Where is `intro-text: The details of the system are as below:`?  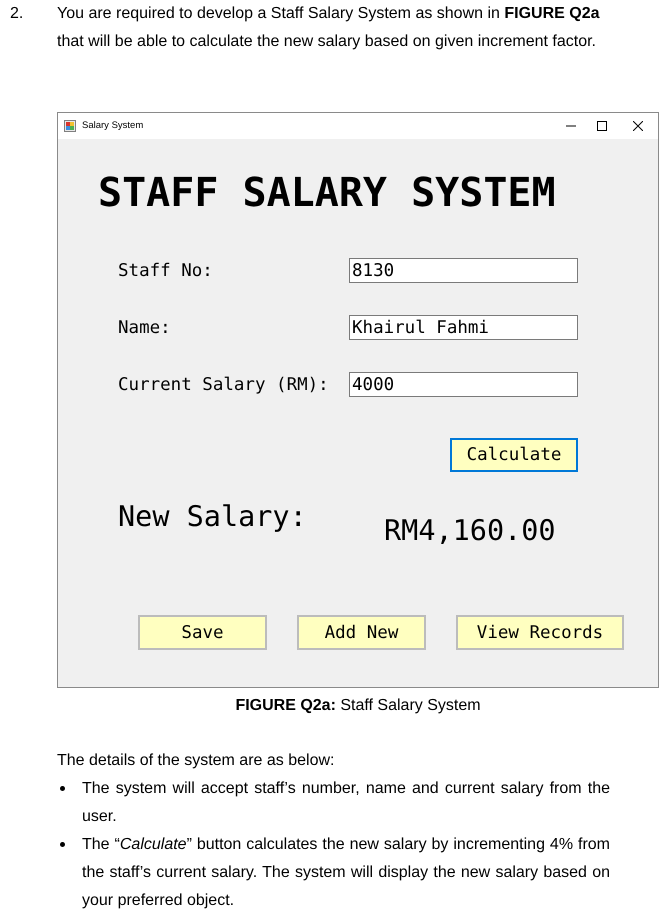
intro-text: The details of the system are as below: is located at coordinates (195, 760).